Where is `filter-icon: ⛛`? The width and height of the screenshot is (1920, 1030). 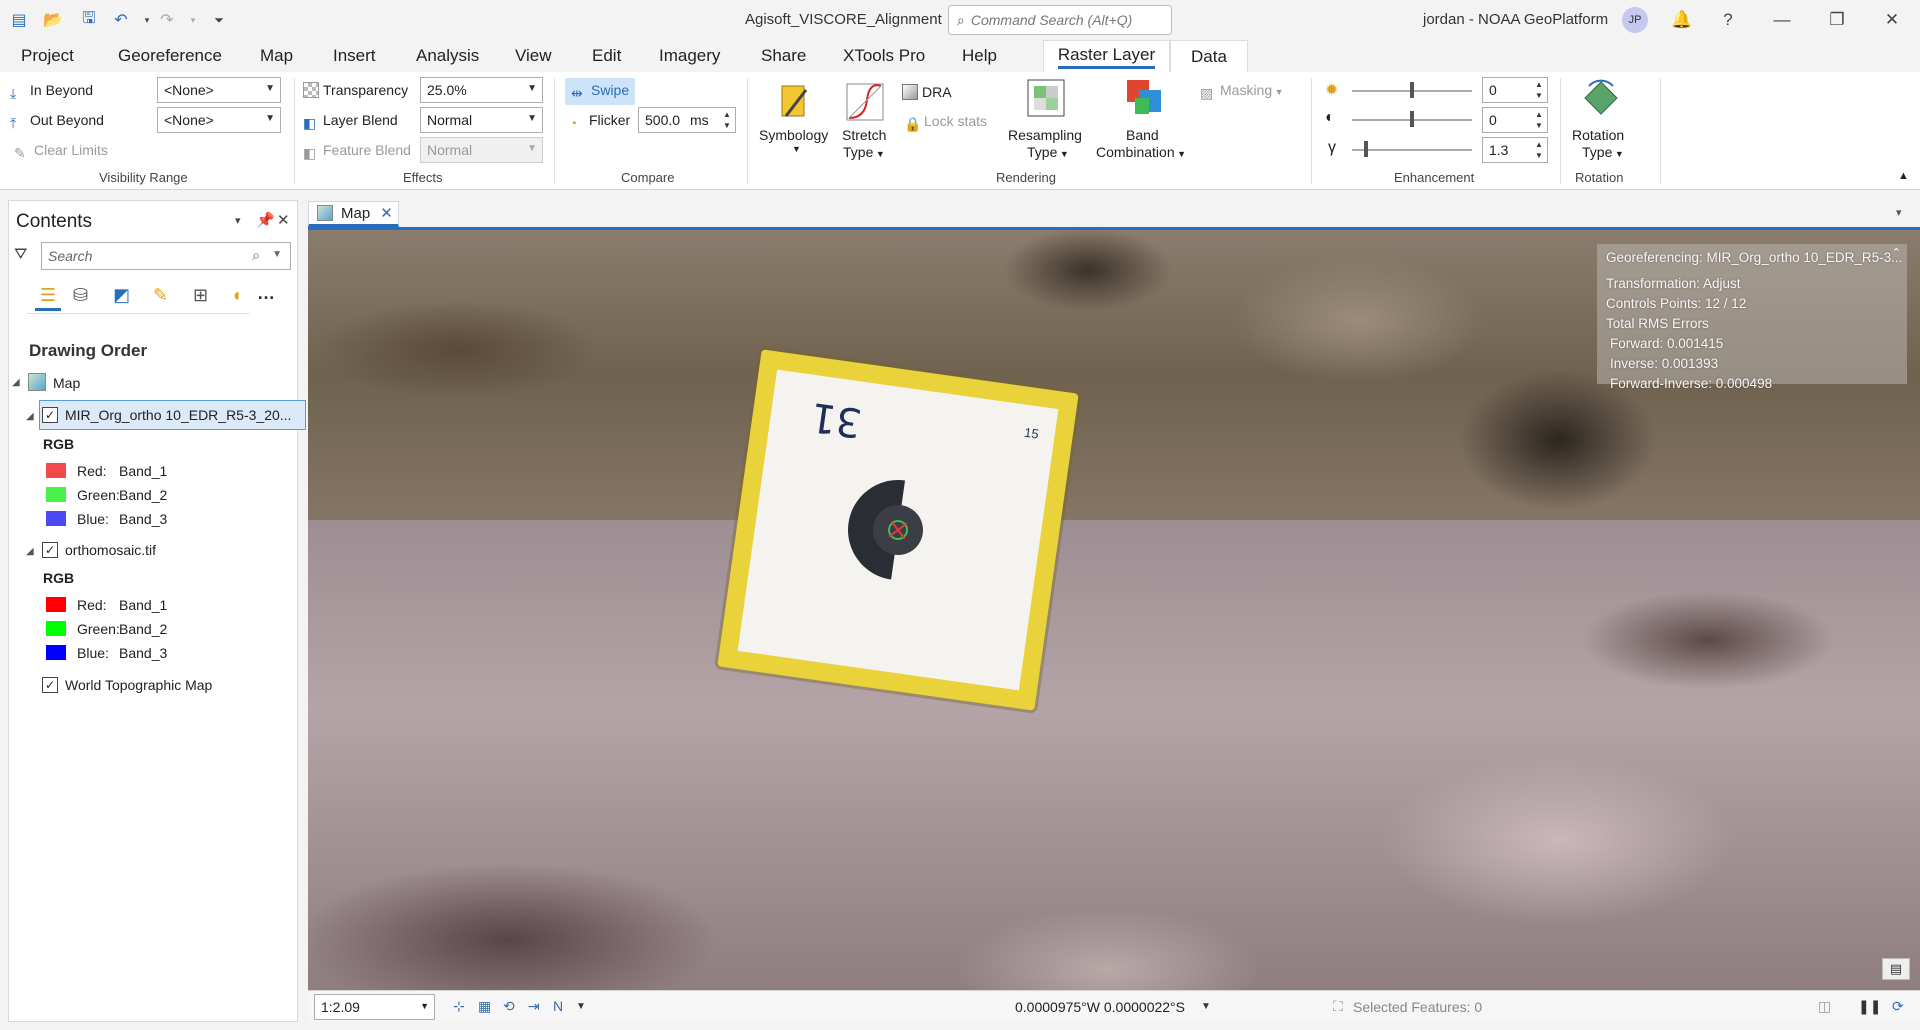
filter-icon: ⛛ is located at coordinates (20, 255).